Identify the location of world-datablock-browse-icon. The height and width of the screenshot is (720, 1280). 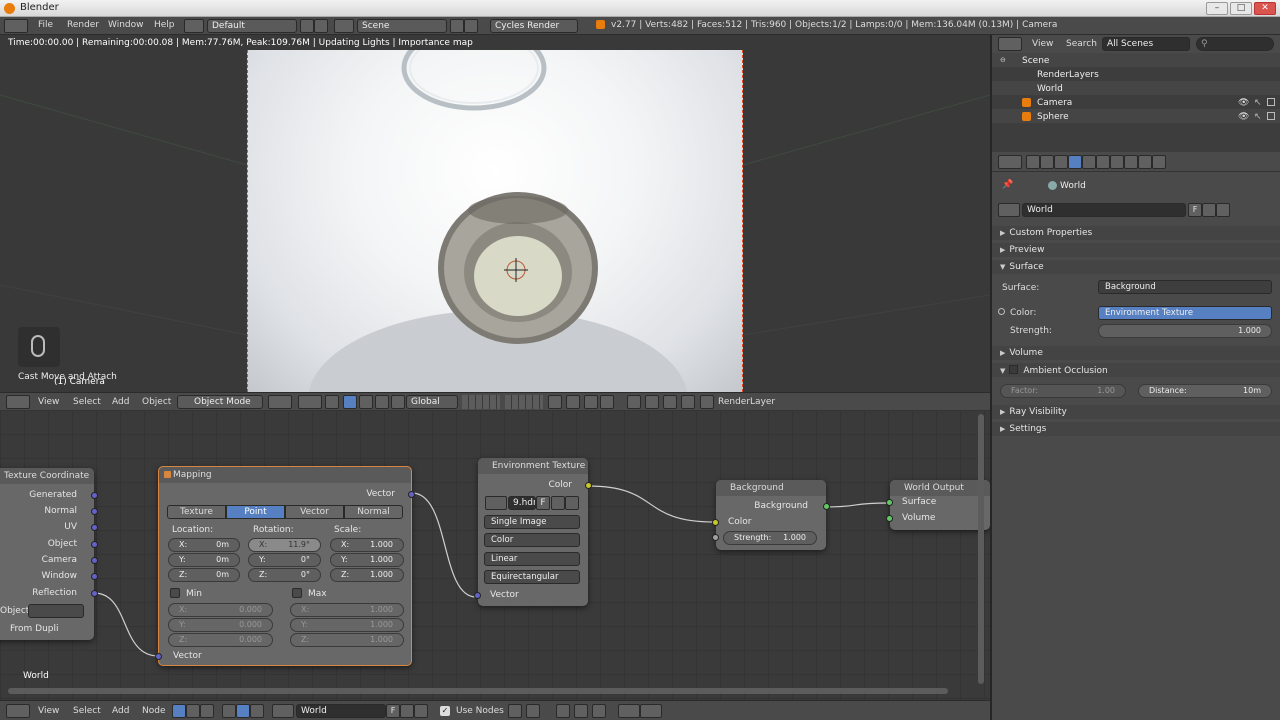
(1009, 210).